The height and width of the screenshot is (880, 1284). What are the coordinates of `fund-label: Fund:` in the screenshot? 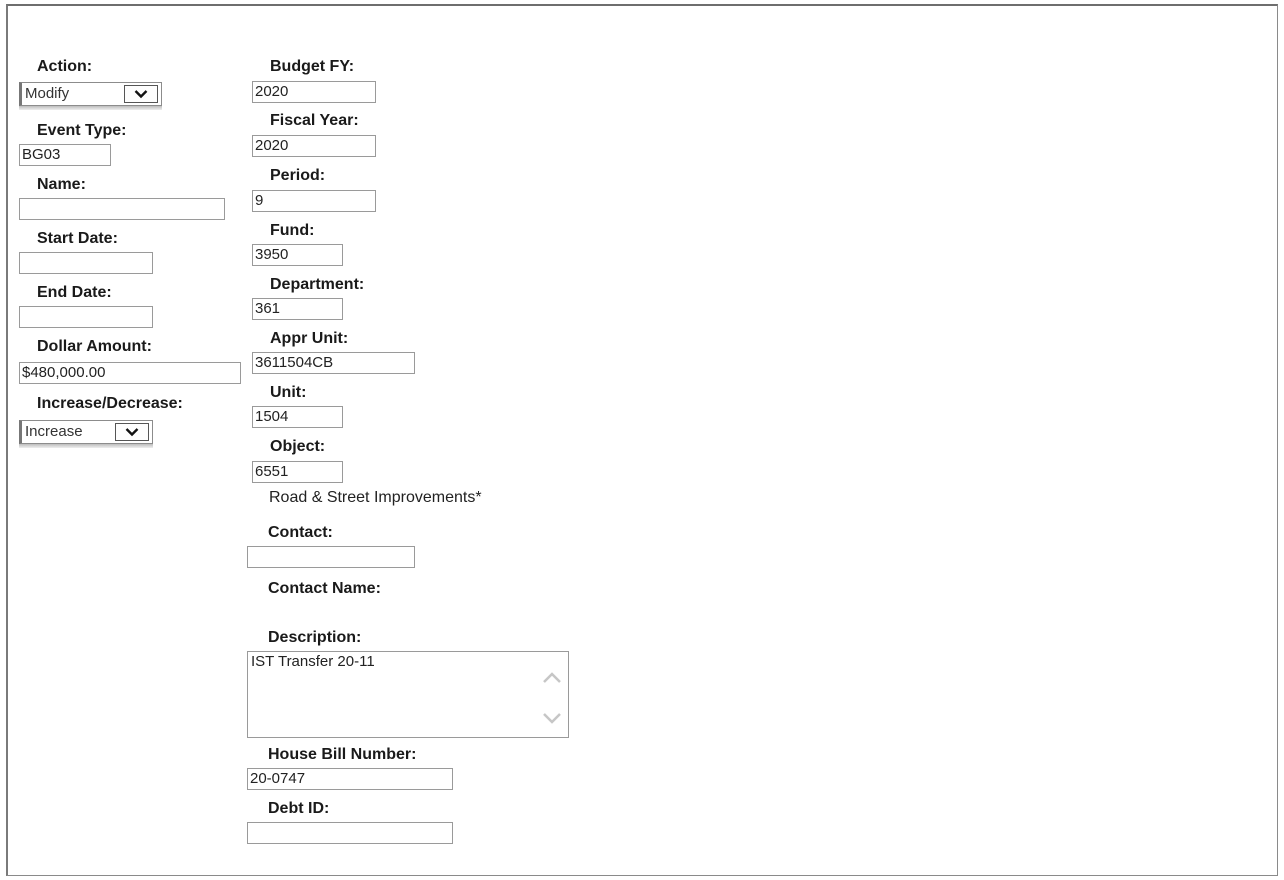 It's located at (292, 230).